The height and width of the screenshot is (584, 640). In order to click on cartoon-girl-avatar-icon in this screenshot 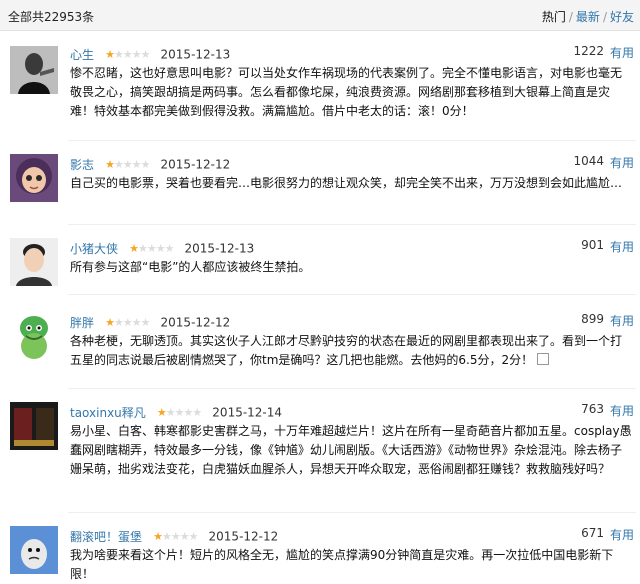, I will do `click(34, 178)`.